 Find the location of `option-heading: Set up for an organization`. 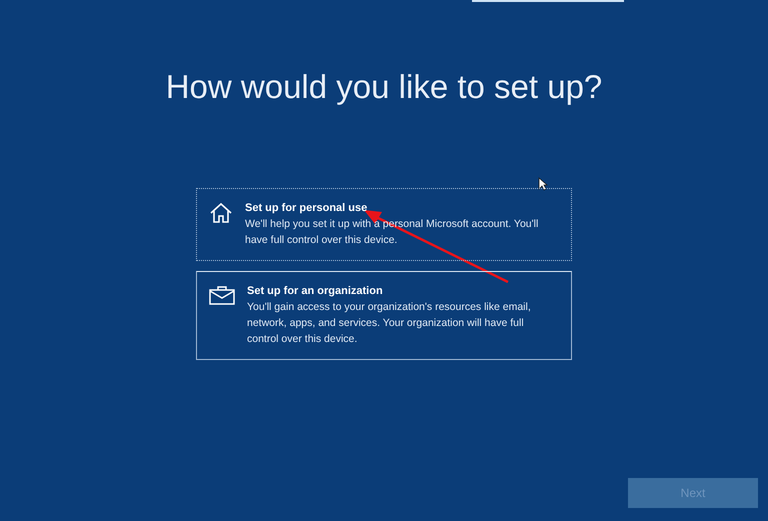

option-heading: Set up for an organization is located at coordinates (315, 291).